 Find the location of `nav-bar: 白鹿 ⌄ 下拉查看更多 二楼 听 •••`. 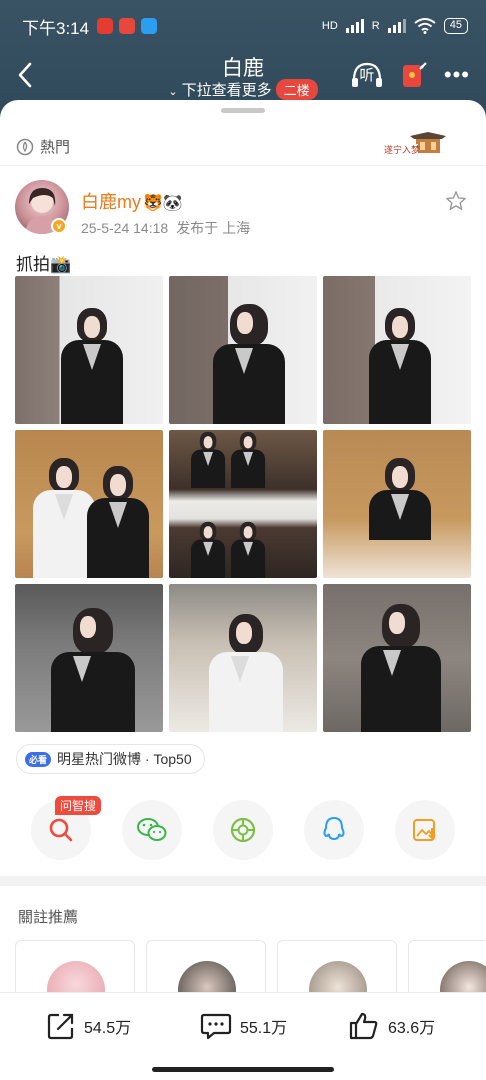

nav-bar: 白鹿 ⌄ 下拉查看更多 二楼 听 ••• is located at coordinates (243, 76).